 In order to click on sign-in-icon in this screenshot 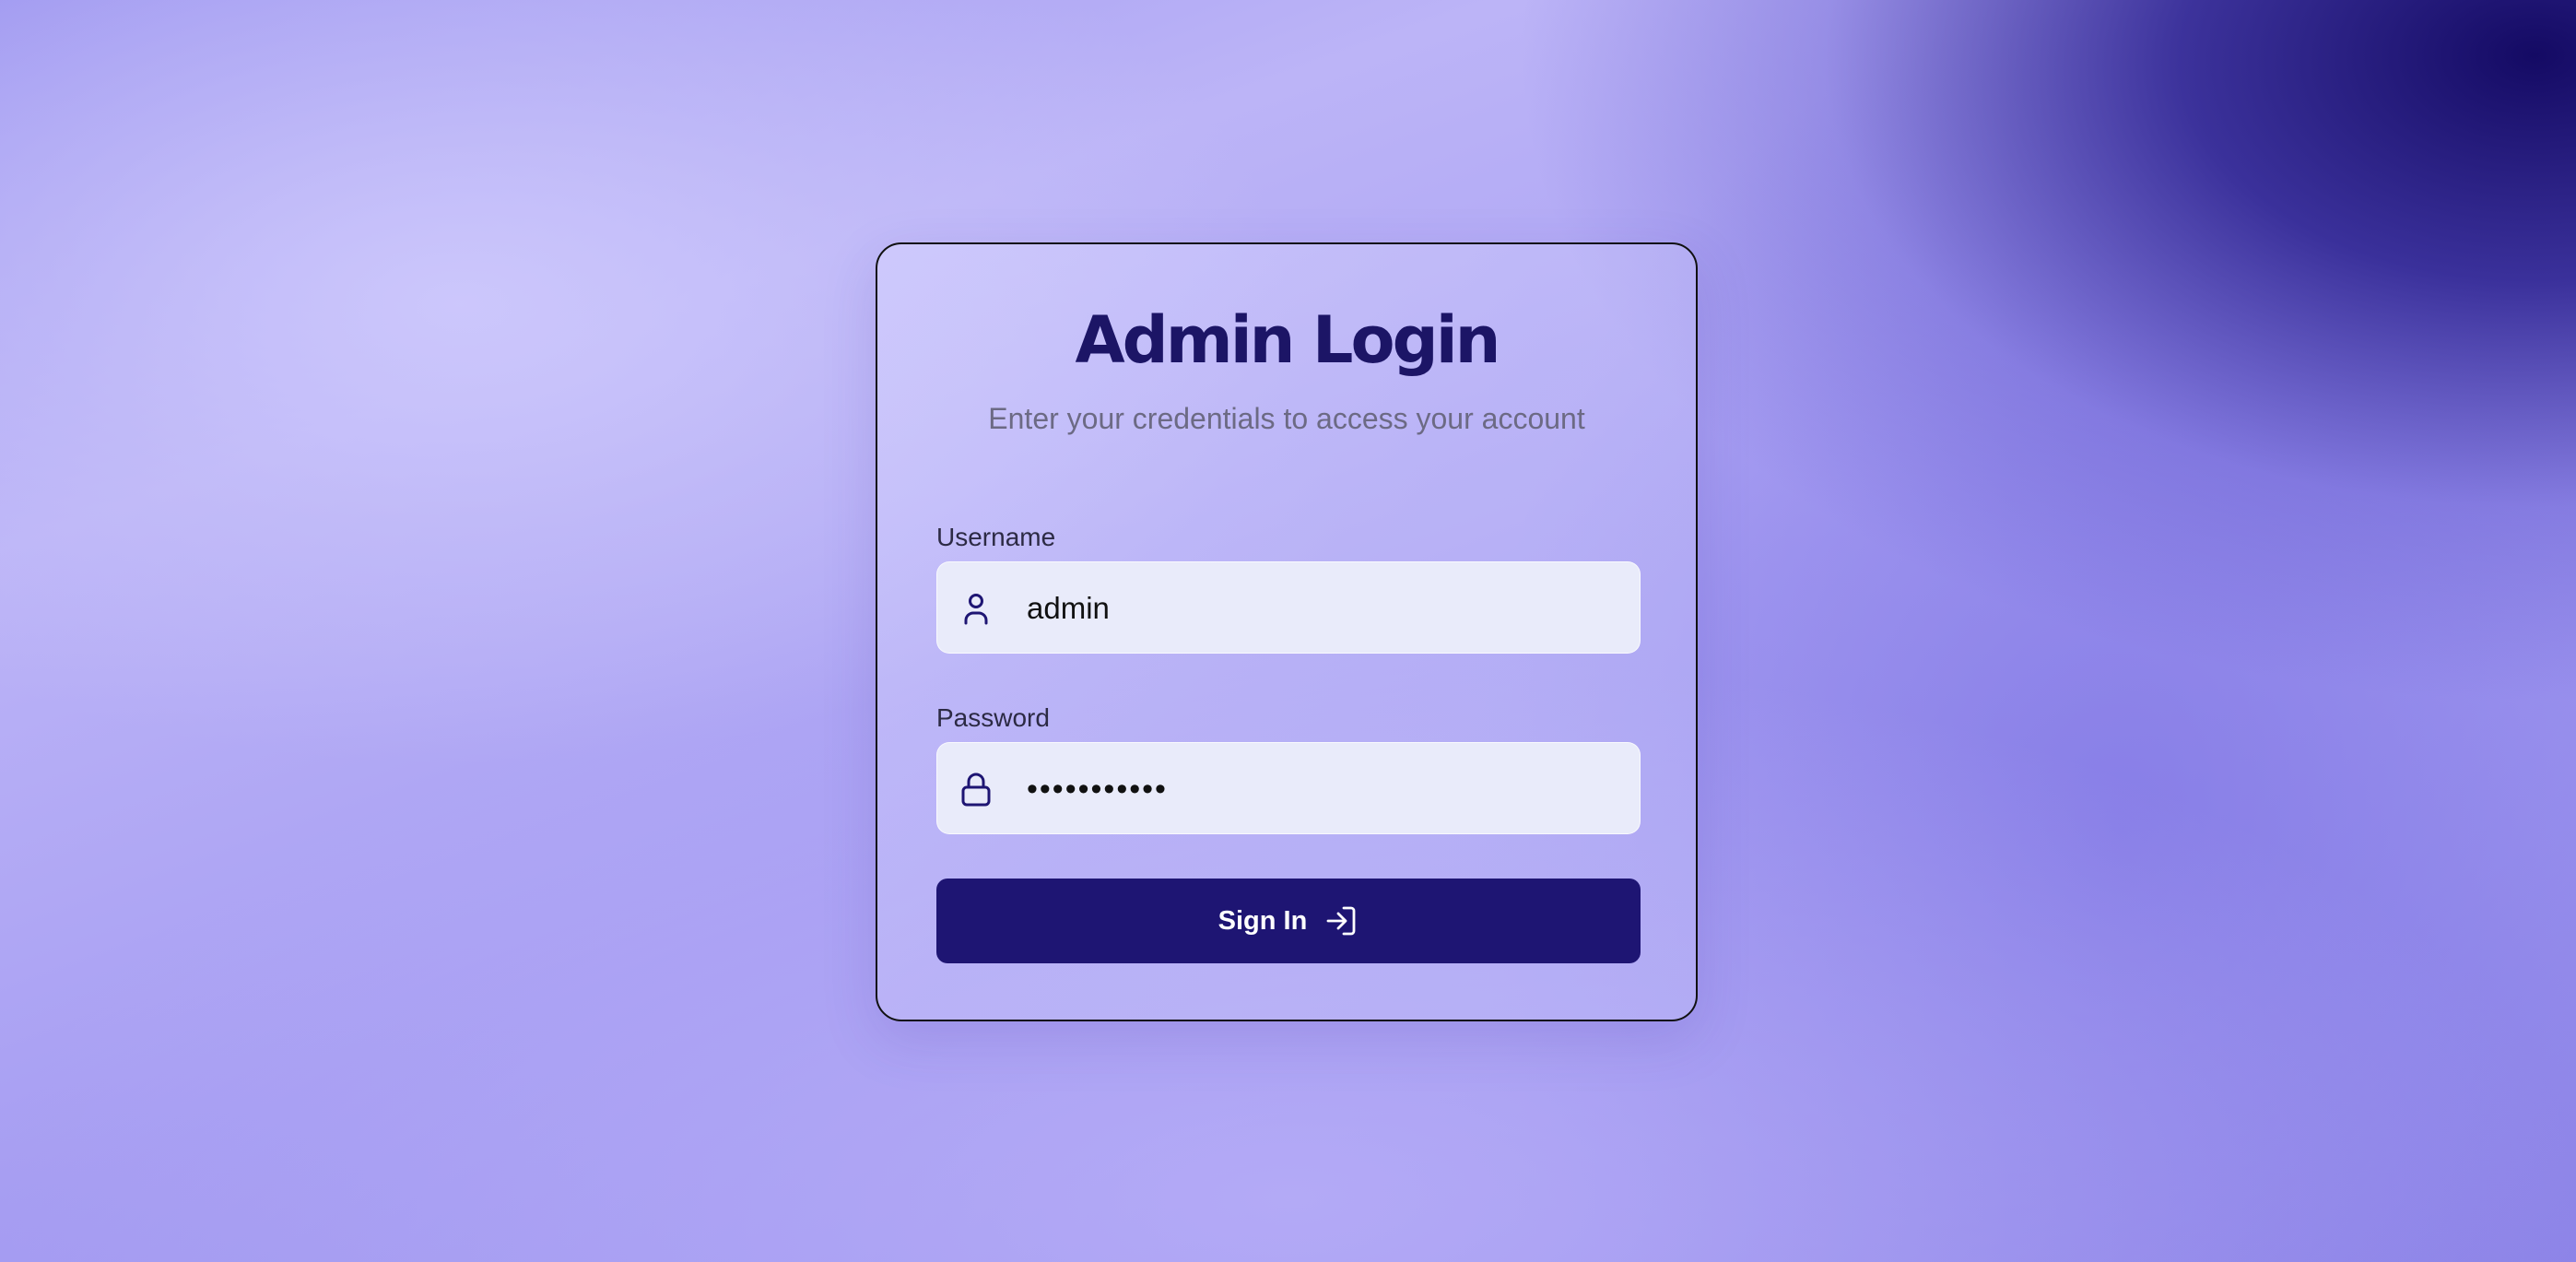, I will do `click(1341, 920)`.